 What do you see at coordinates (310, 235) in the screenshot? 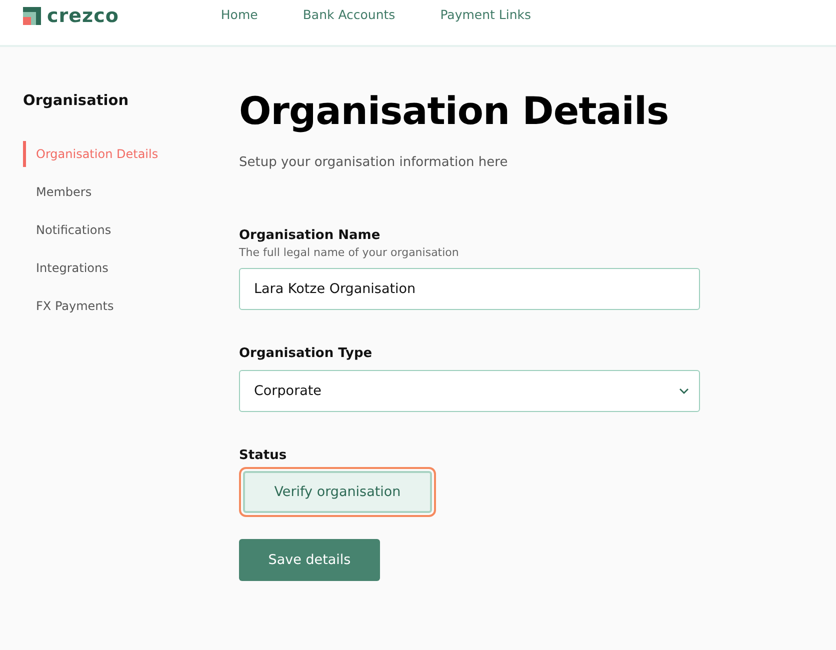
I see `field-label: Organisation Name` at bounding box center [310, 235].